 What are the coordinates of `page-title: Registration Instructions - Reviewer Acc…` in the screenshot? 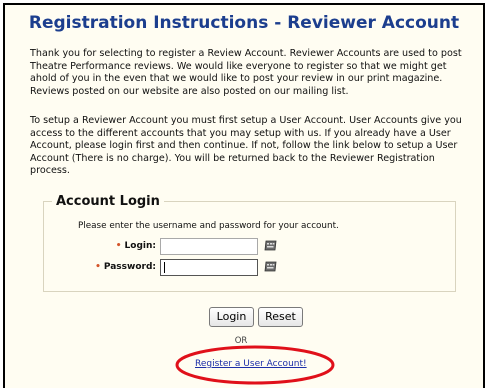 It's located at (244, 23).